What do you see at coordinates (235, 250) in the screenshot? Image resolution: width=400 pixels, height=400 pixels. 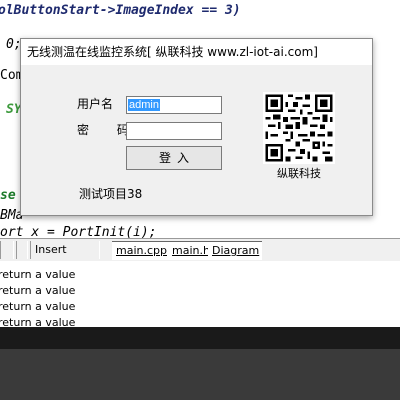 I see `tab-diagram: Diagram` at bounding box center [235, 250].